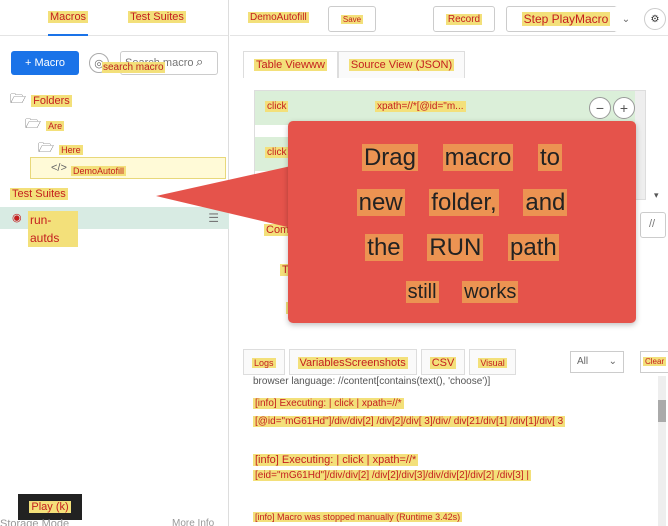 Image resolution: width=668 pixels, height=526 pixels. I want to click on log-scrollbar-thumb, so click(662, 411).